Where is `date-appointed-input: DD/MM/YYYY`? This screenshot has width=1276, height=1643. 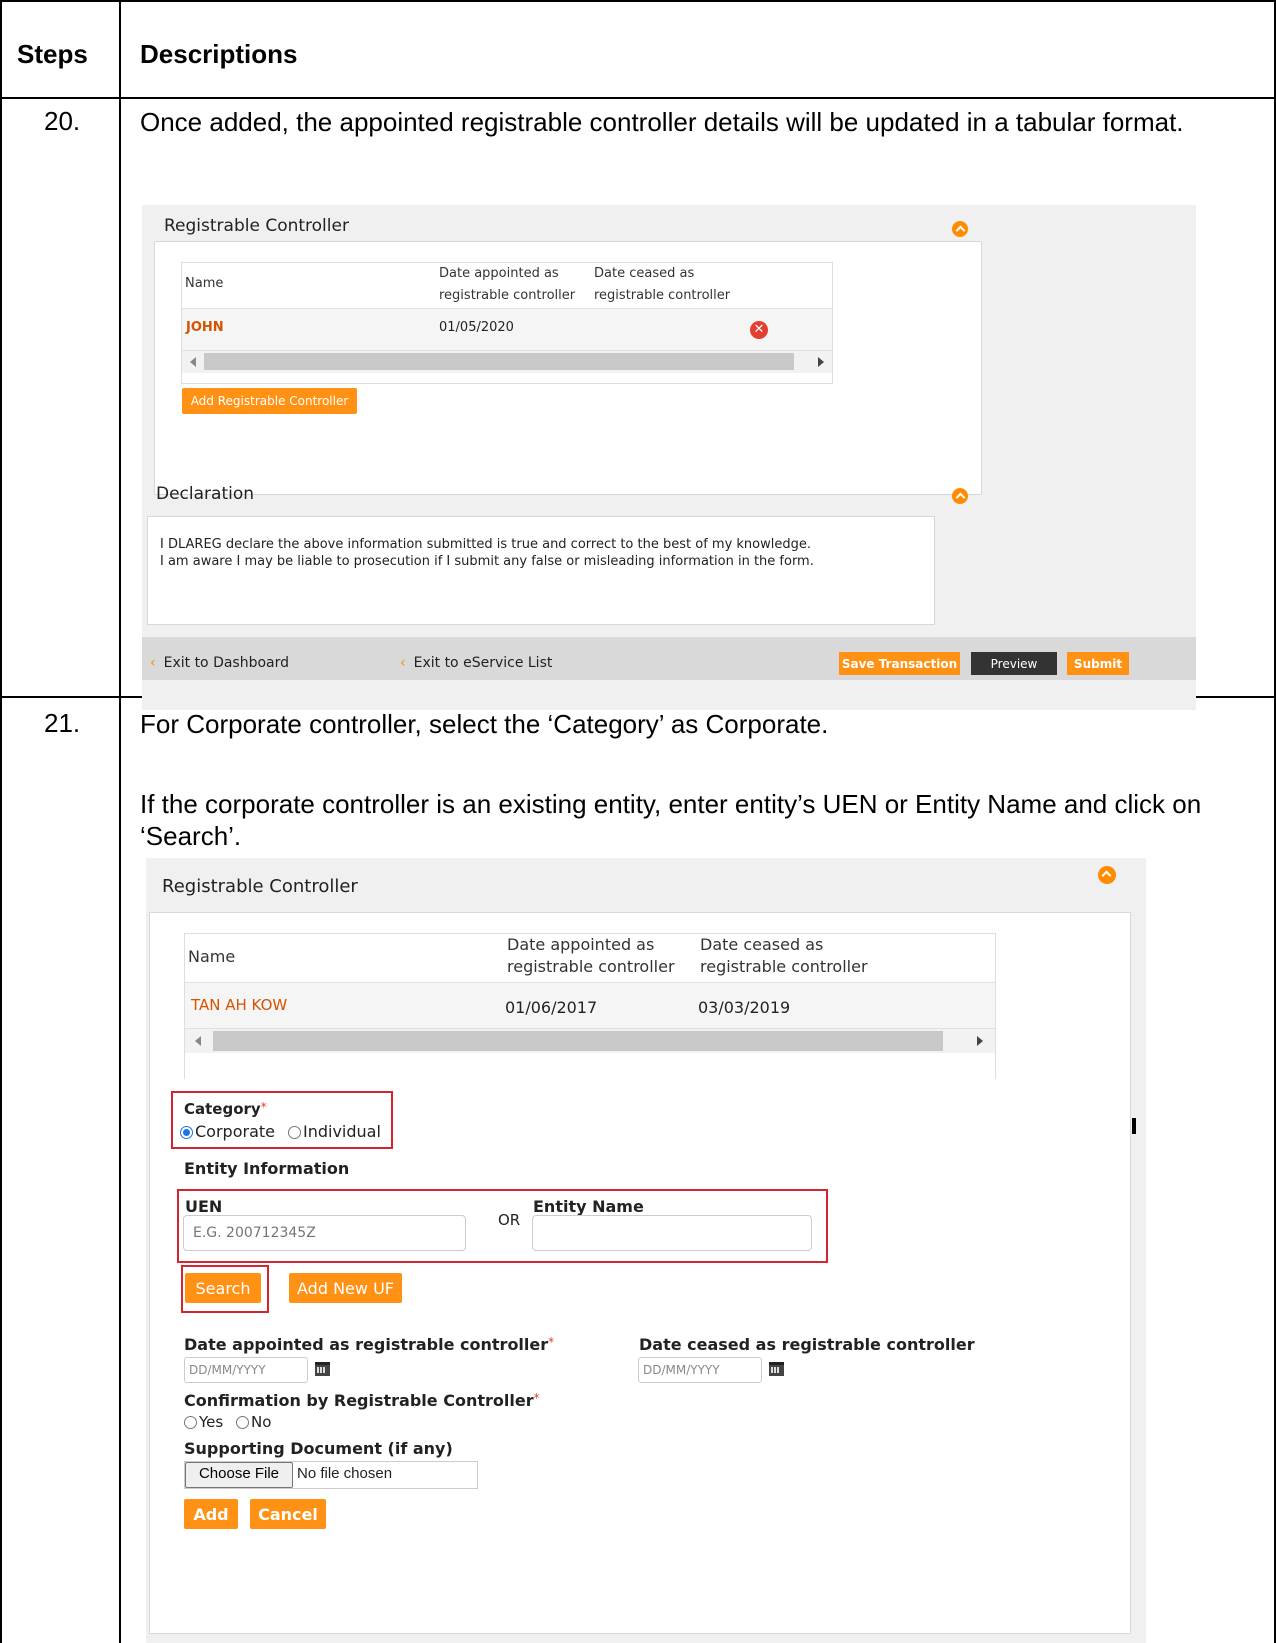 date-appointed-input: DD/MM/YYYY is located at coordinates (246, 1370).